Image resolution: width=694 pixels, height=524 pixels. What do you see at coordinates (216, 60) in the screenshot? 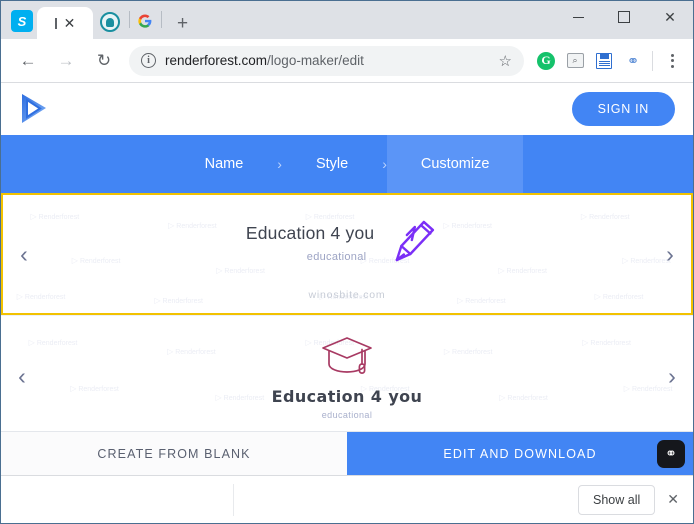
I see `url-domain: renderforest.com` at bounding box center [216, 60].